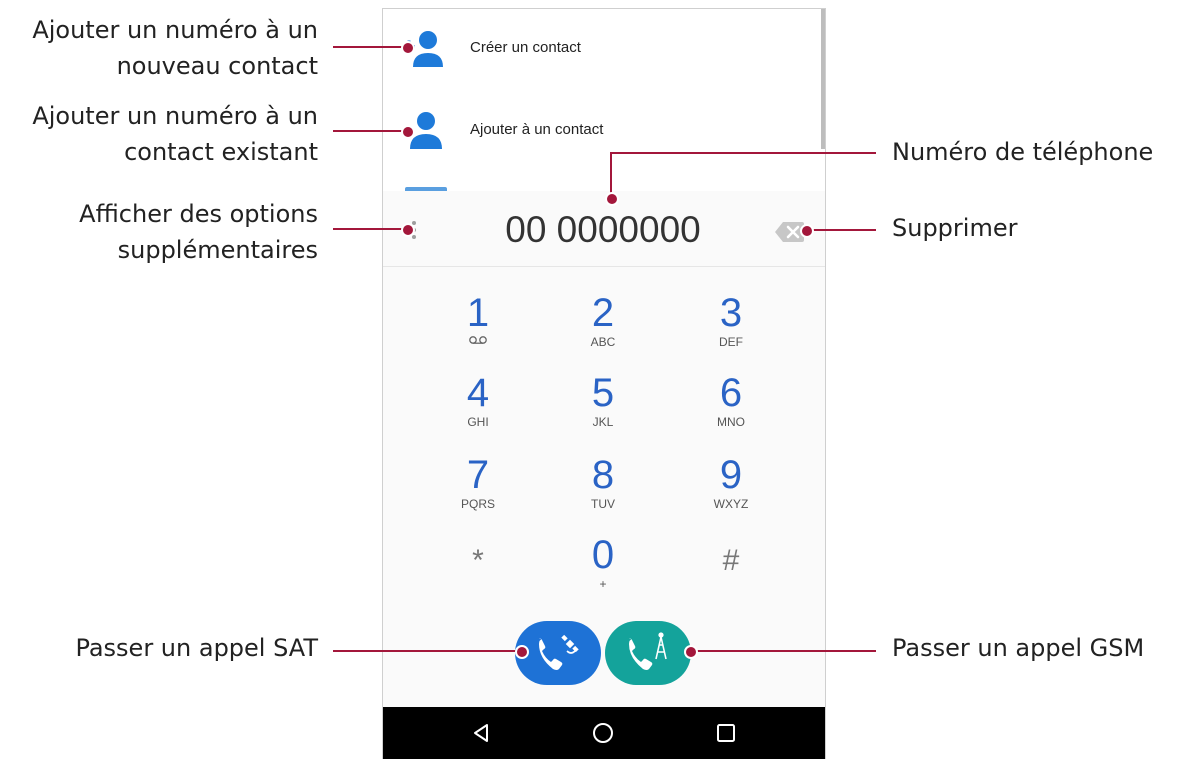 The height and width of the screenshot is (759, 1182). I want to click on add-to-contact-row: Ajouter à un contact, so click(604, 131).